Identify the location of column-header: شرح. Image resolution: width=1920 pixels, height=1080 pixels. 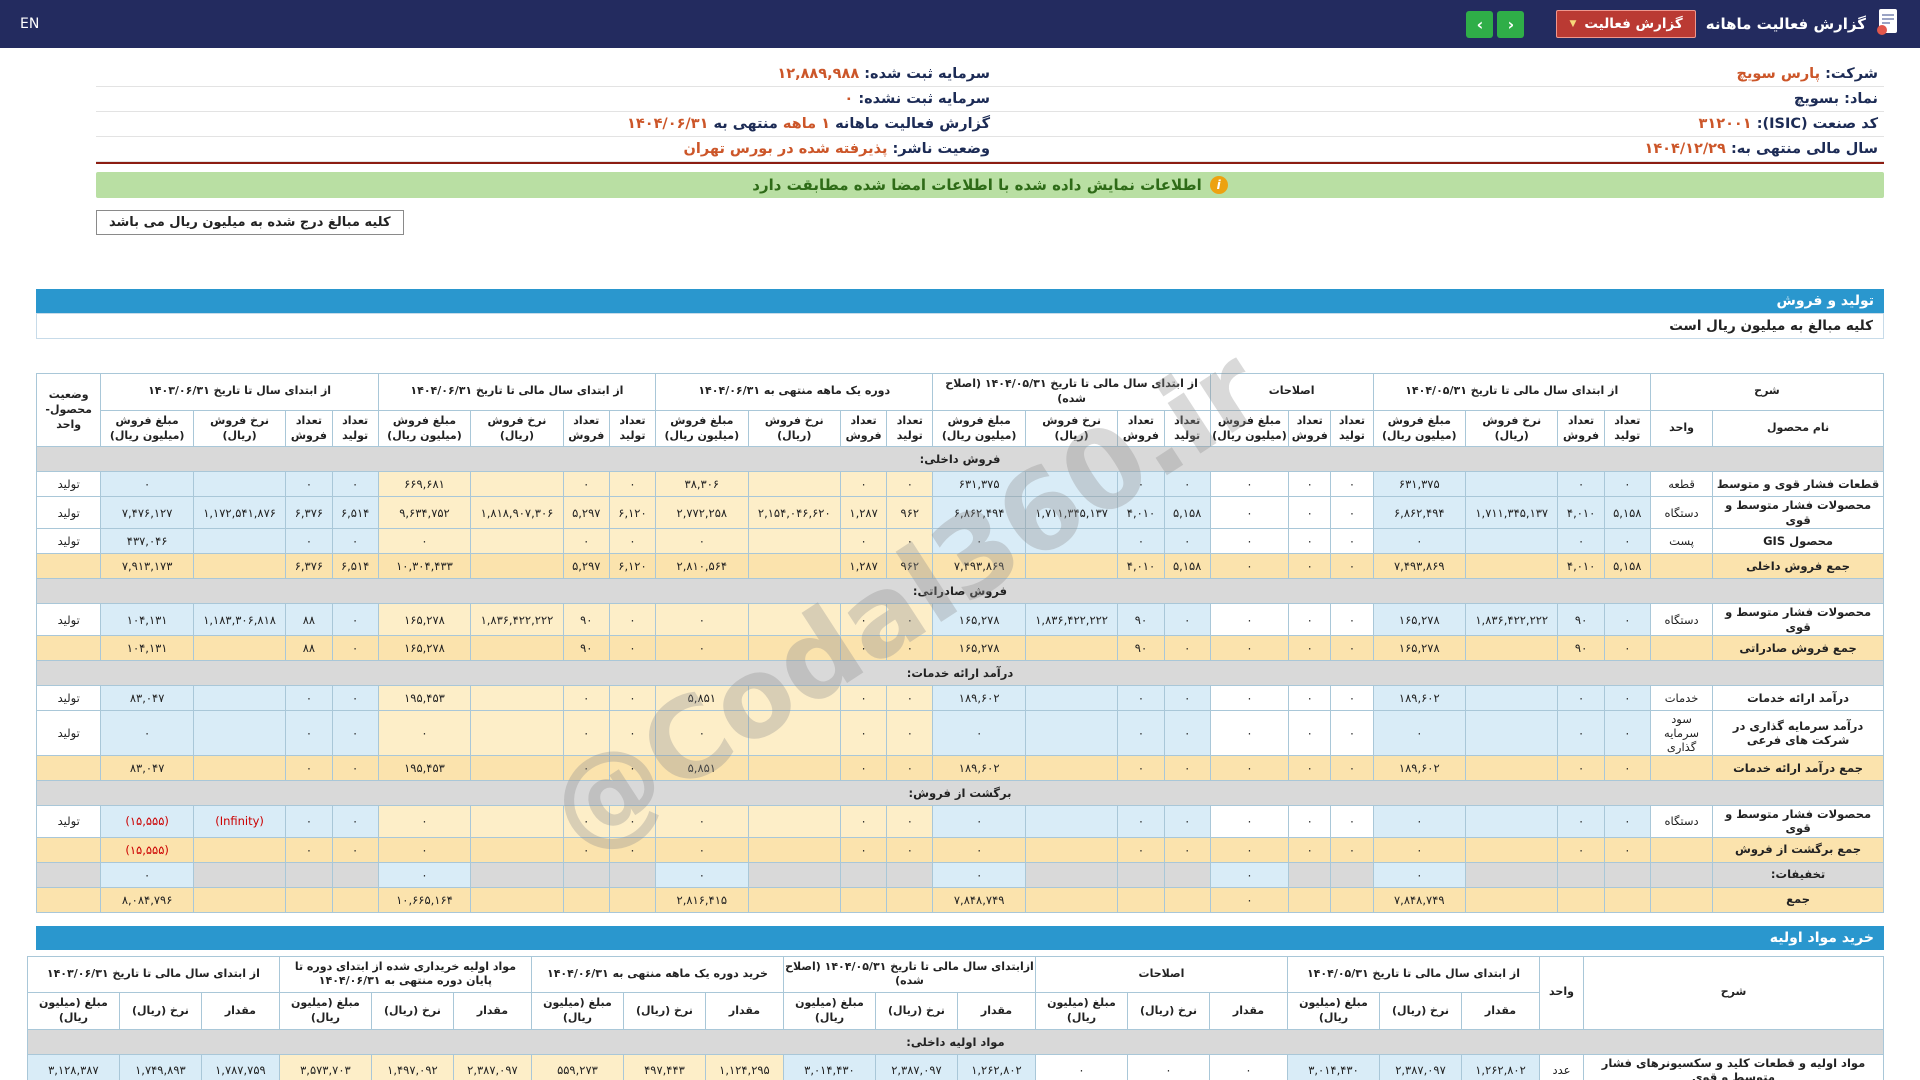
(1767, 392).